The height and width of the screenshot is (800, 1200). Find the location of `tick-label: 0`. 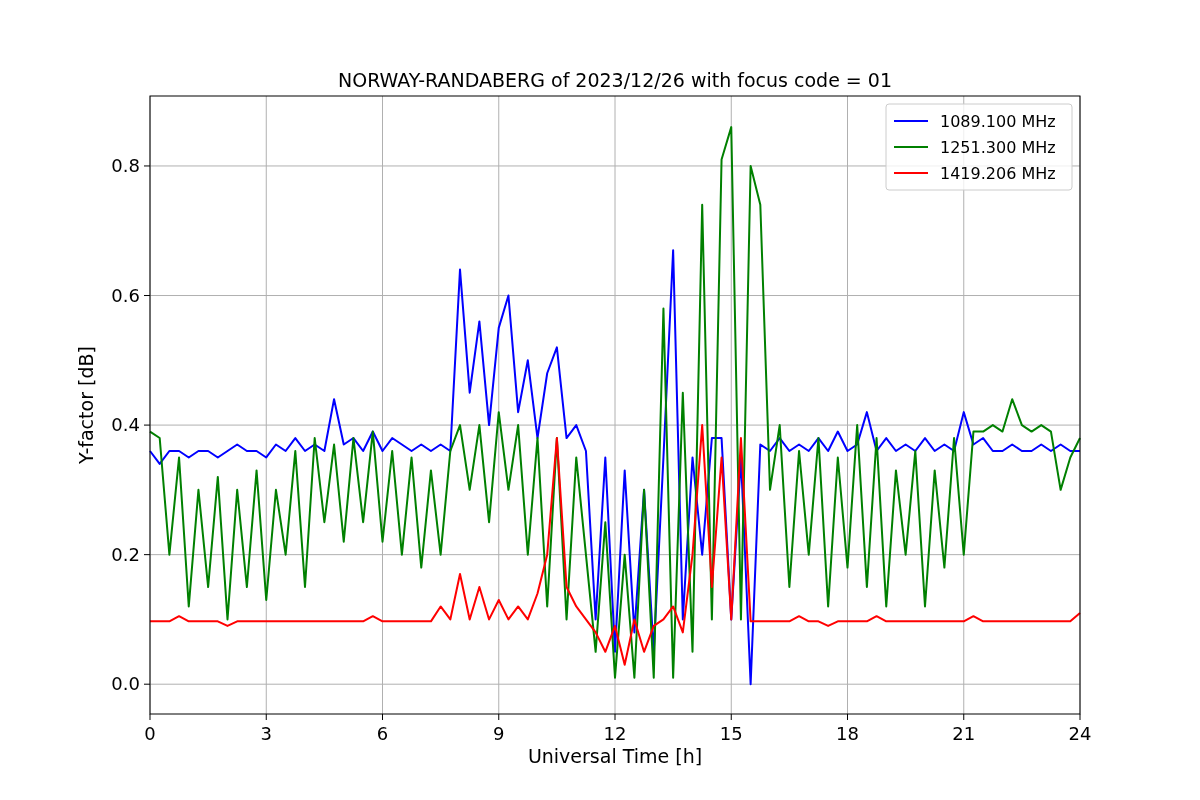

tick-label: 0 is located at coordinates (150, 733).